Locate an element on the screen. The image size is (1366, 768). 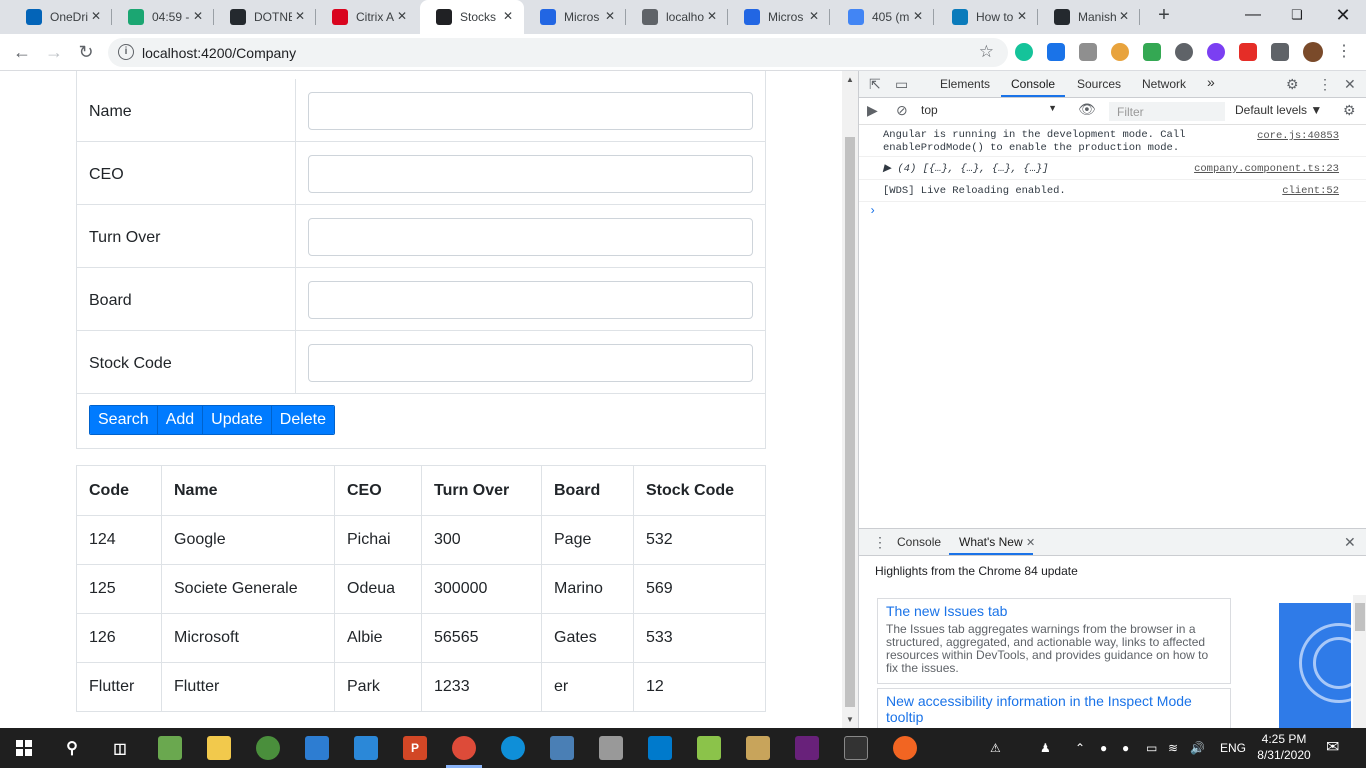
sidebar-toggle-icon: ▶ is located at coordinates (872, 110).